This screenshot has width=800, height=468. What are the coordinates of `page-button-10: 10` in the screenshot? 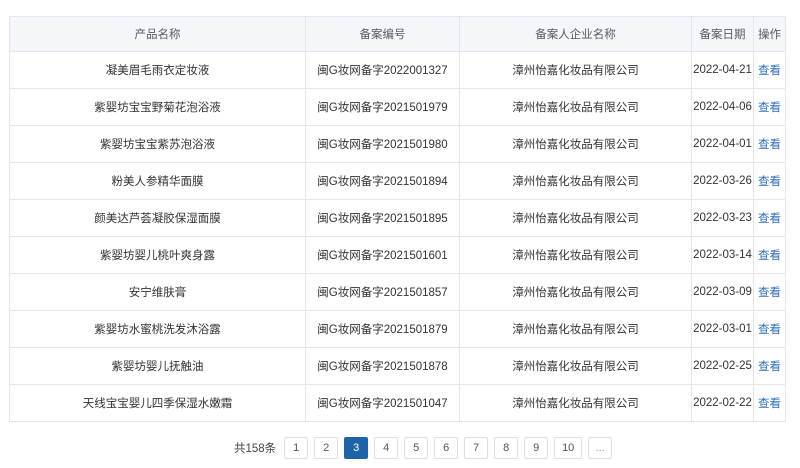 It's located at (568, 448).